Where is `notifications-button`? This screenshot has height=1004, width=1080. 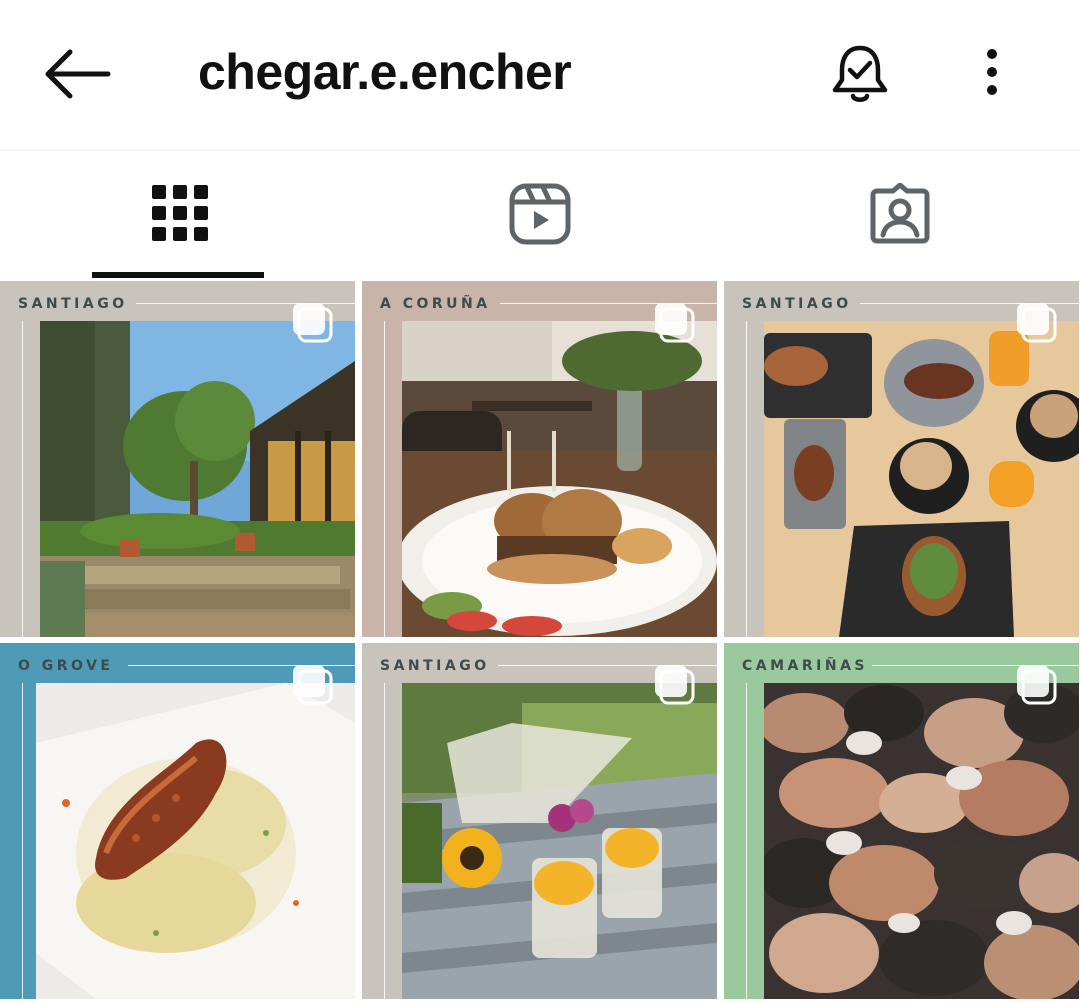 notifications-button is located at coordinates (860, 73).